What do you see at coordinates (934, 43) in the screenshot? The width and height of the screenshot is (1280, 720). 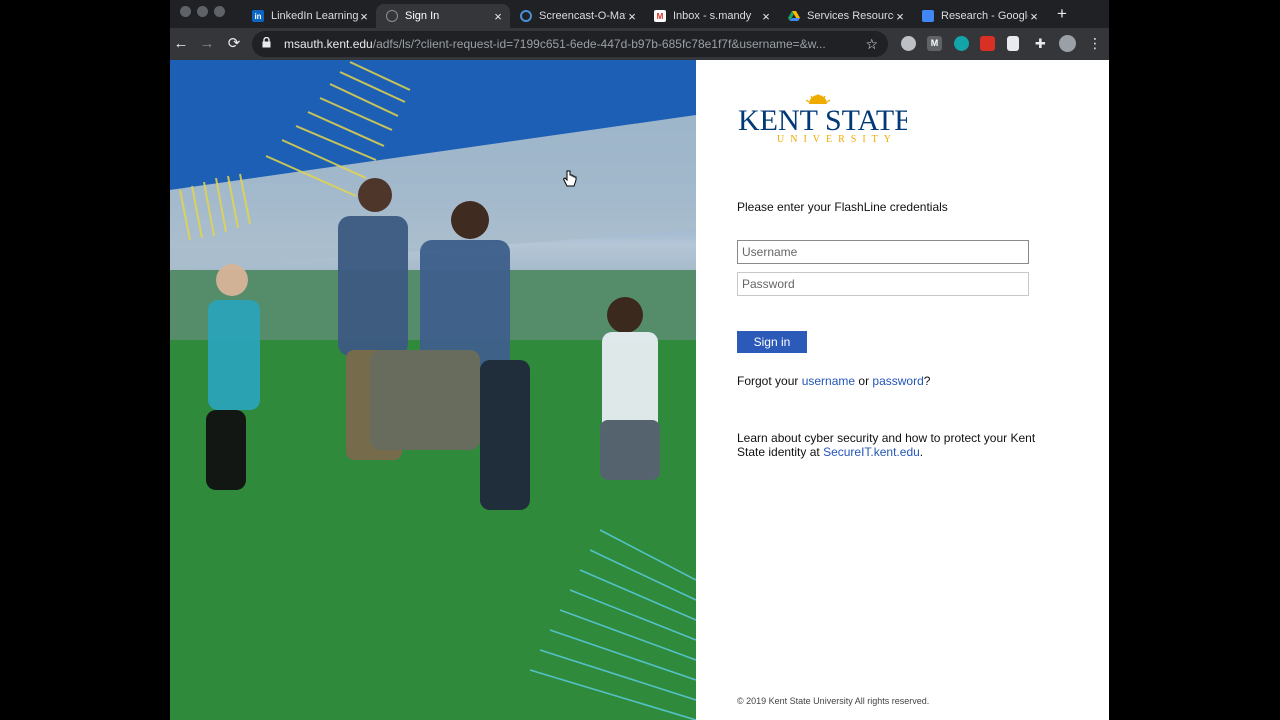 I see `extension-m-icon: M` at bounding box center [934, 43].